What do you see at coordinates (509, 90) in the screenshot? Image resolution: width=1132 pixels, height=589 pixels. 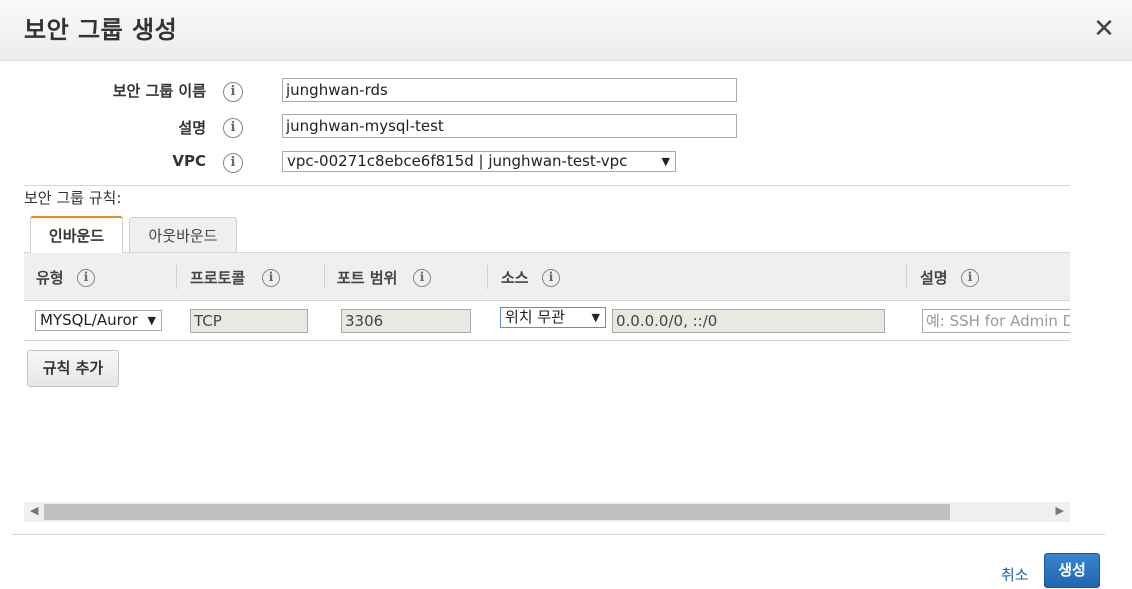 I see `security-group-name-input` at bounding box center [509, 90].